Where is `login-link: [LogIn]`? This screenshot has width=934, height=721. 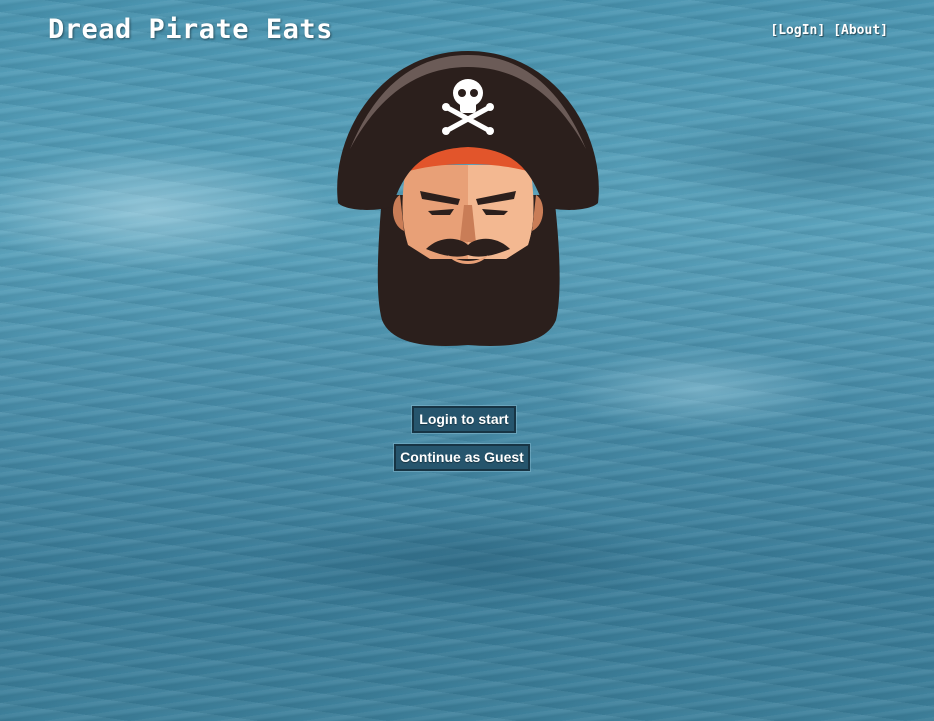
login-link: [LogIn] is located at coordinates (797, 30).